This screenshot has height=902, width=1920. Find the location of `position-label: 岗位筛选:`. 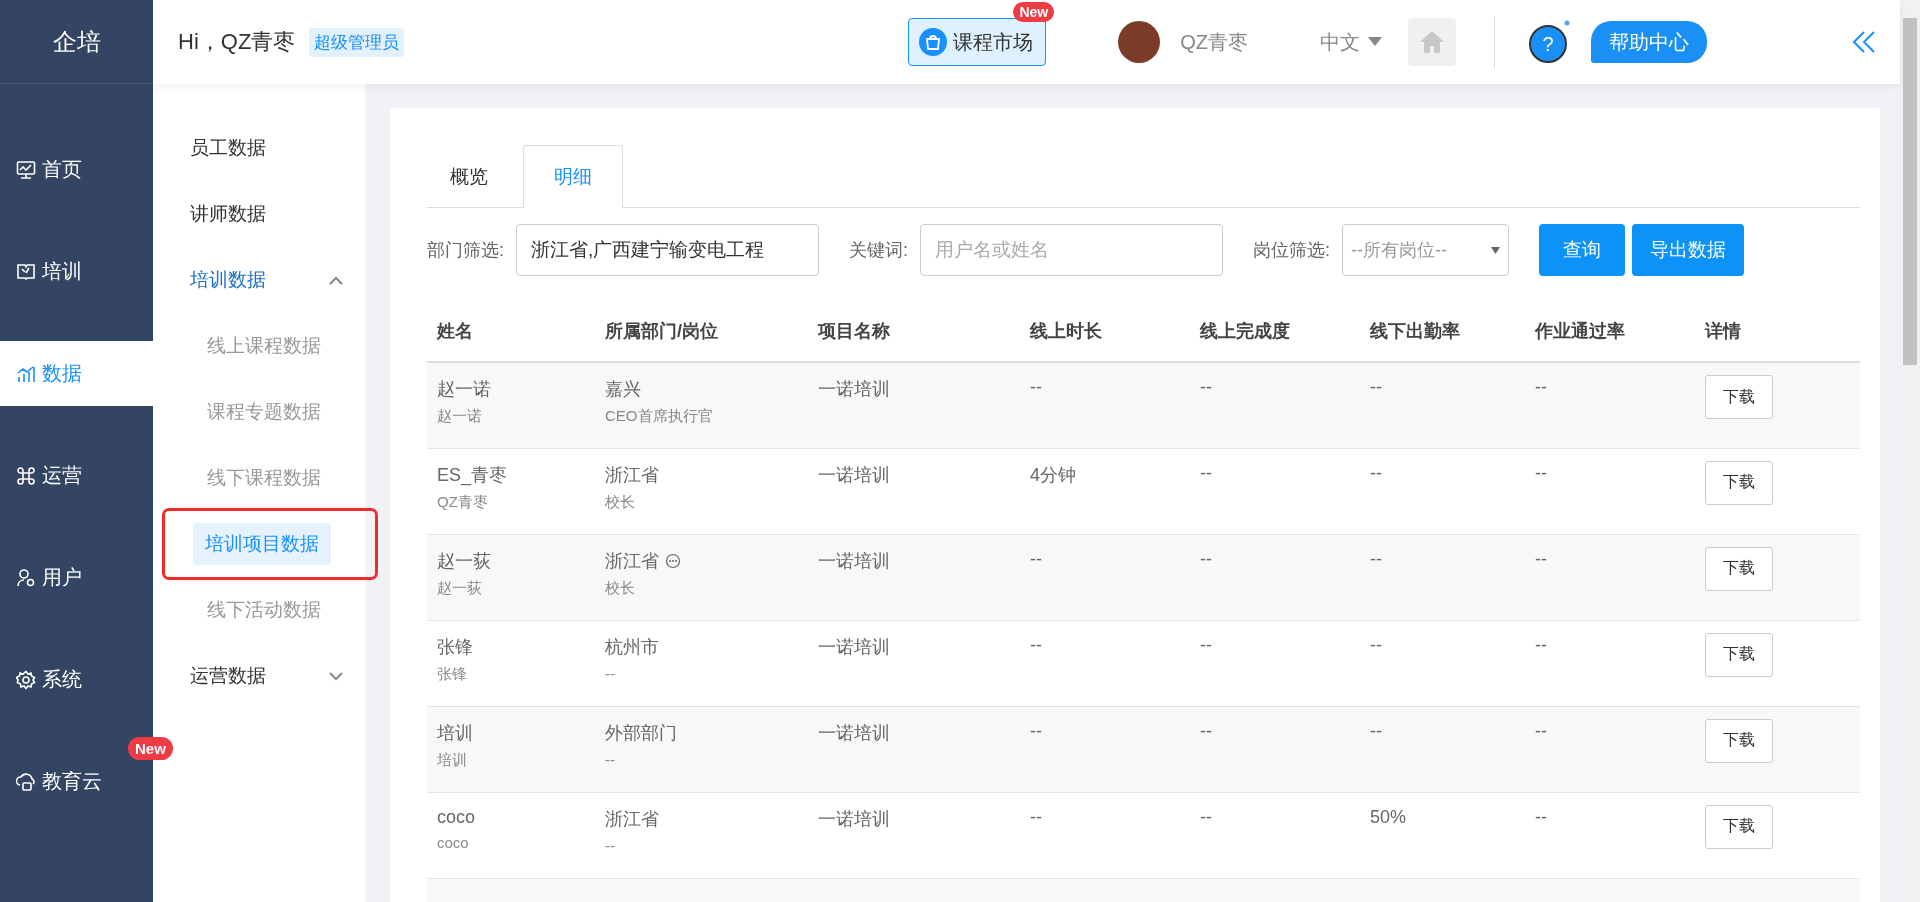

position-label: 岗位筛选: is located at coordinates (1292, 250).